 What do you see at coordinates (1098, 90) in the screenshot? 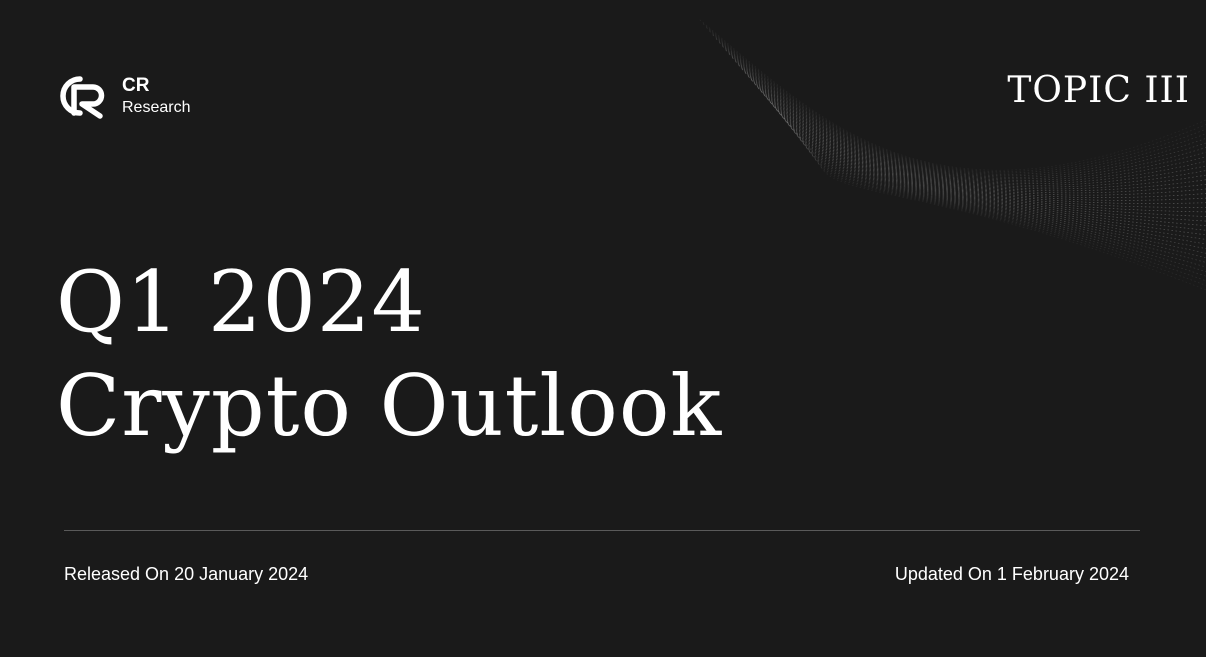
I see `topic-label: TOPIC III` at bounding box center [1098, 90].